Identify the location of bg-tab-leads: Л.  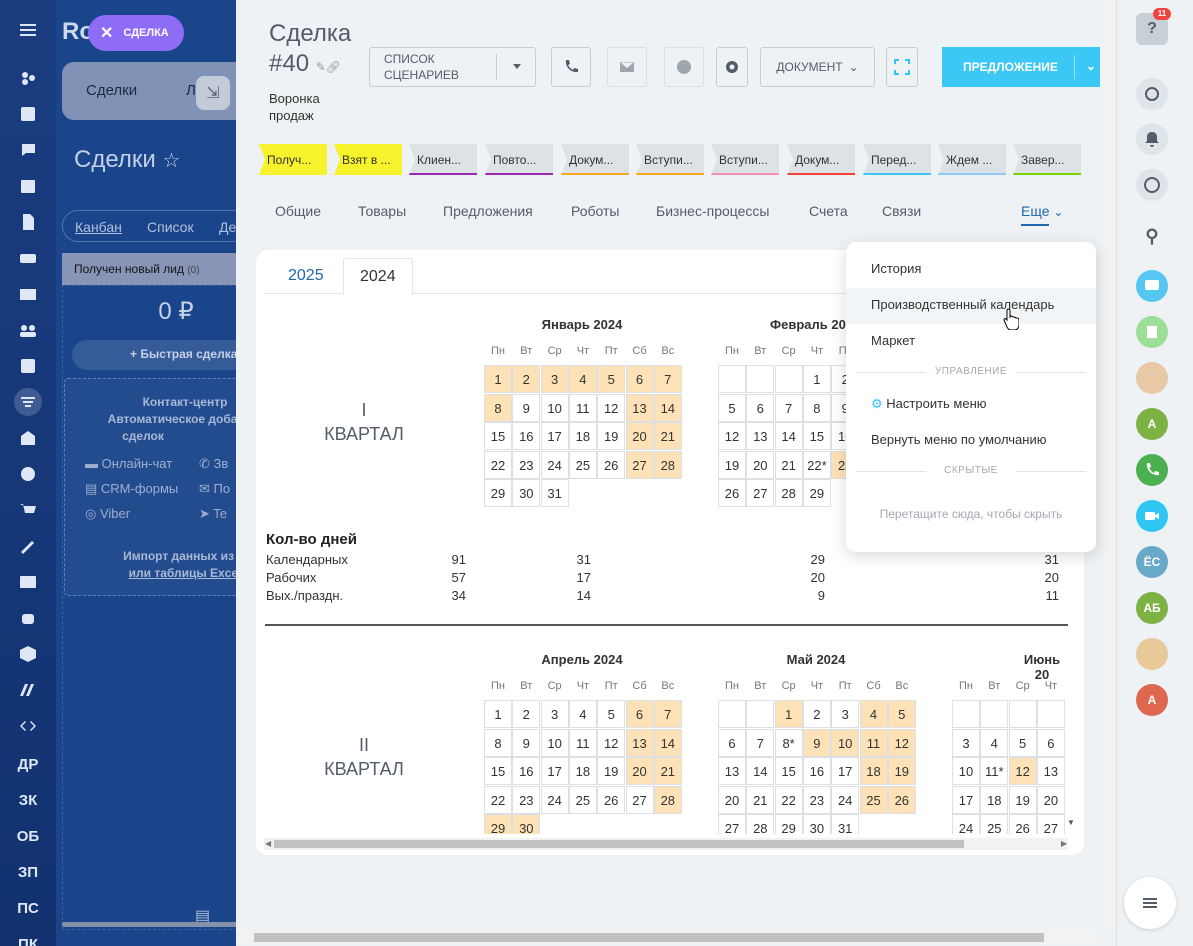
(191, 90).